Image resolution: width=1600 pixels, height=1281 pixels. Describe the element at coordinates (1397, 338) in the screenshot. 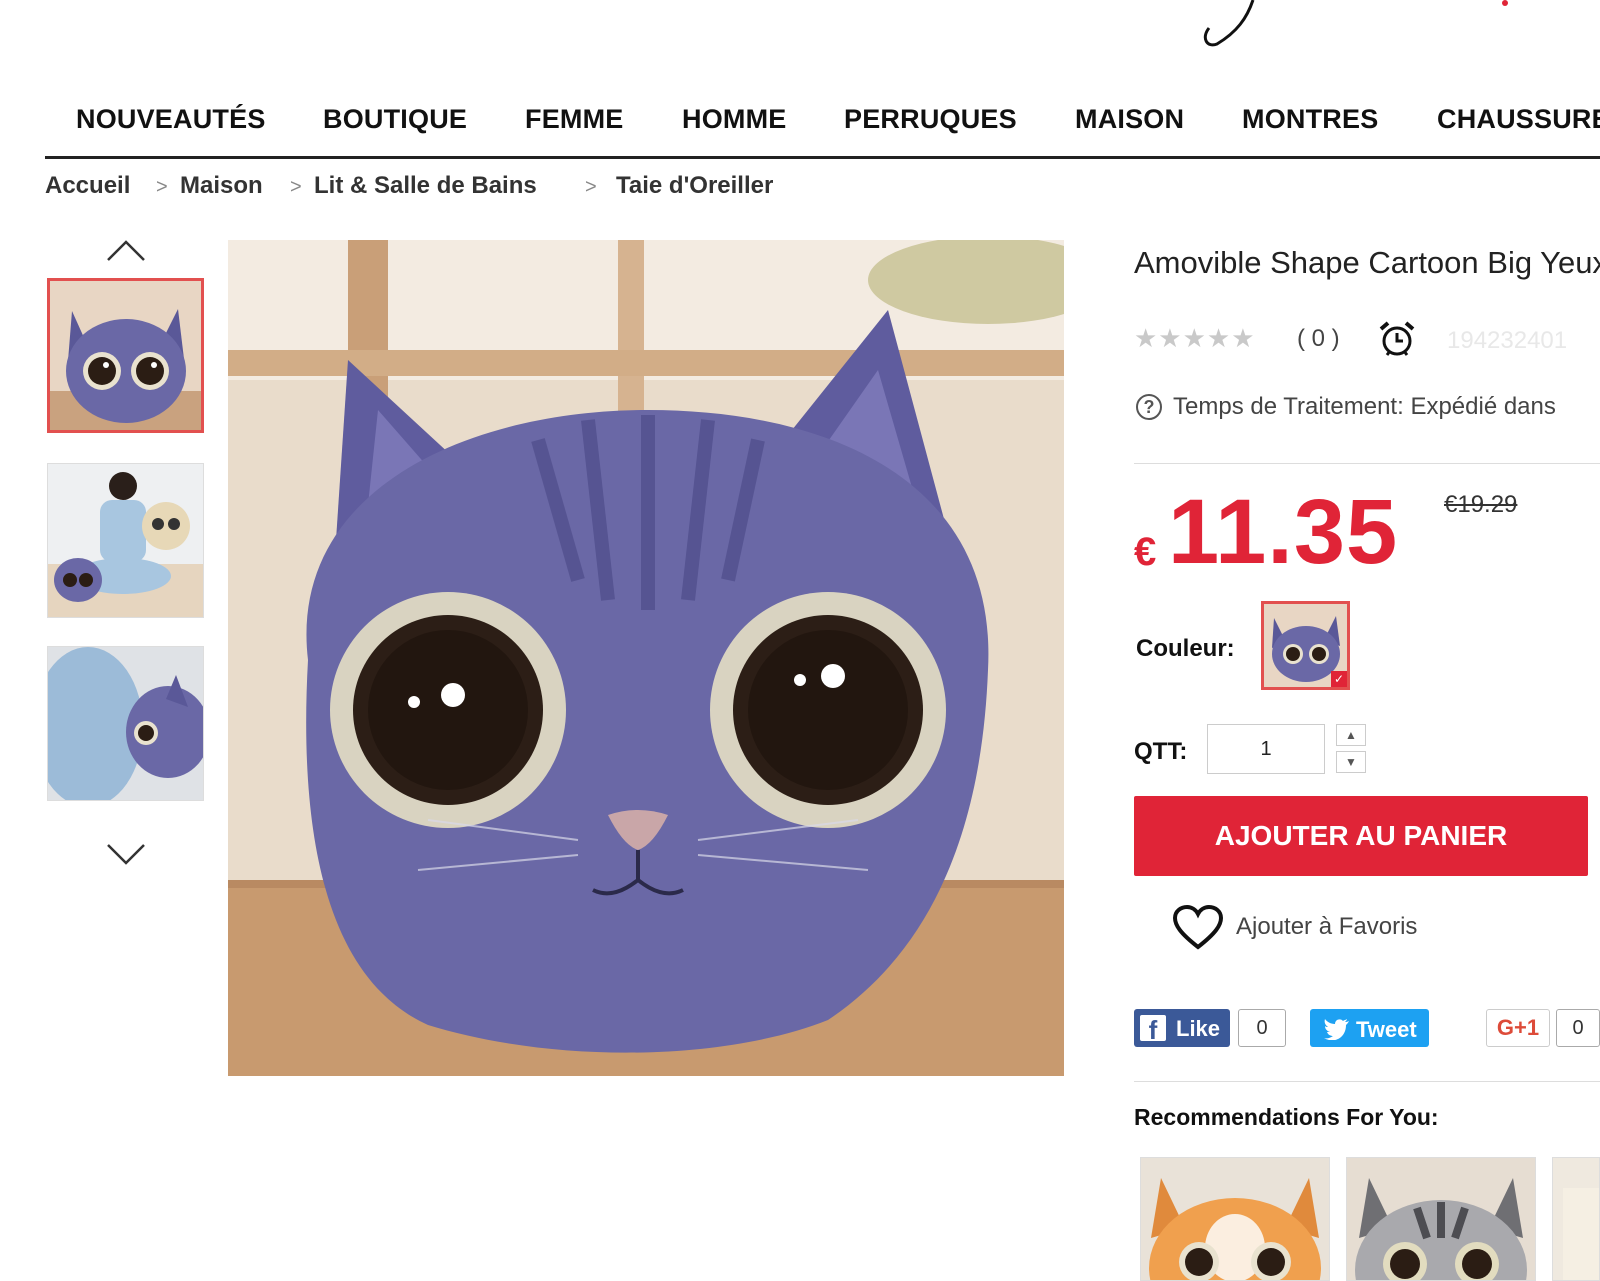

I see `alarm-clock-icon` at that location.